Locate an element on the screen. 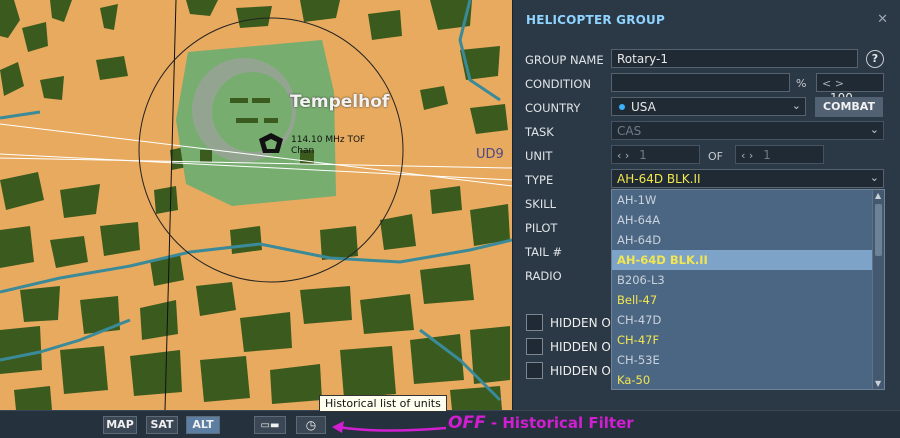  arrow-icon is located at coordinates (389, 427).